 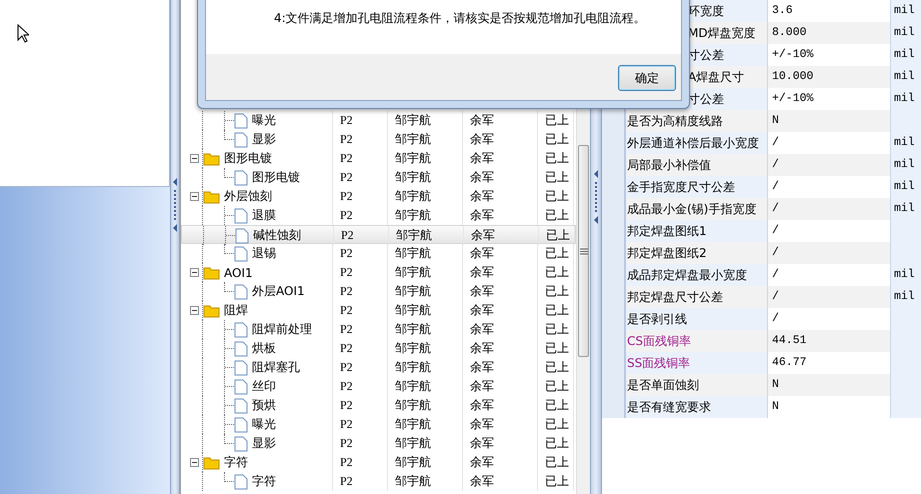 I want to click on tree-row: 外层AOI1 P2 邹宇航 余军 已上, so click(x=378, y=291).